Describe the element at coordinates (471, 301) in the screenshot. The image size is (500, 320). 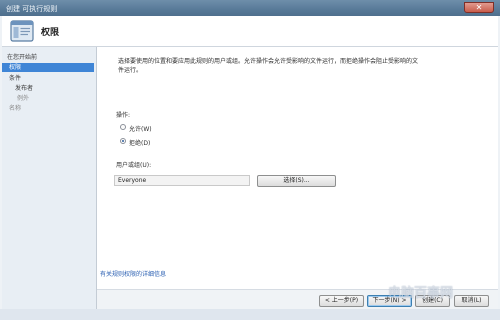
I see `cancel-button: 取消(L)` at that location.